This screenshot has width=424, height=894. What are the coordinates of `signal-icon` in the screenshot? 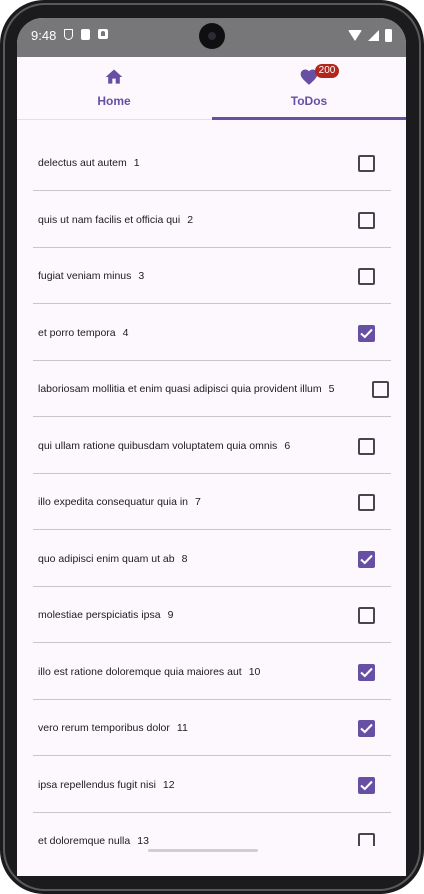 It's located at (373, 35).